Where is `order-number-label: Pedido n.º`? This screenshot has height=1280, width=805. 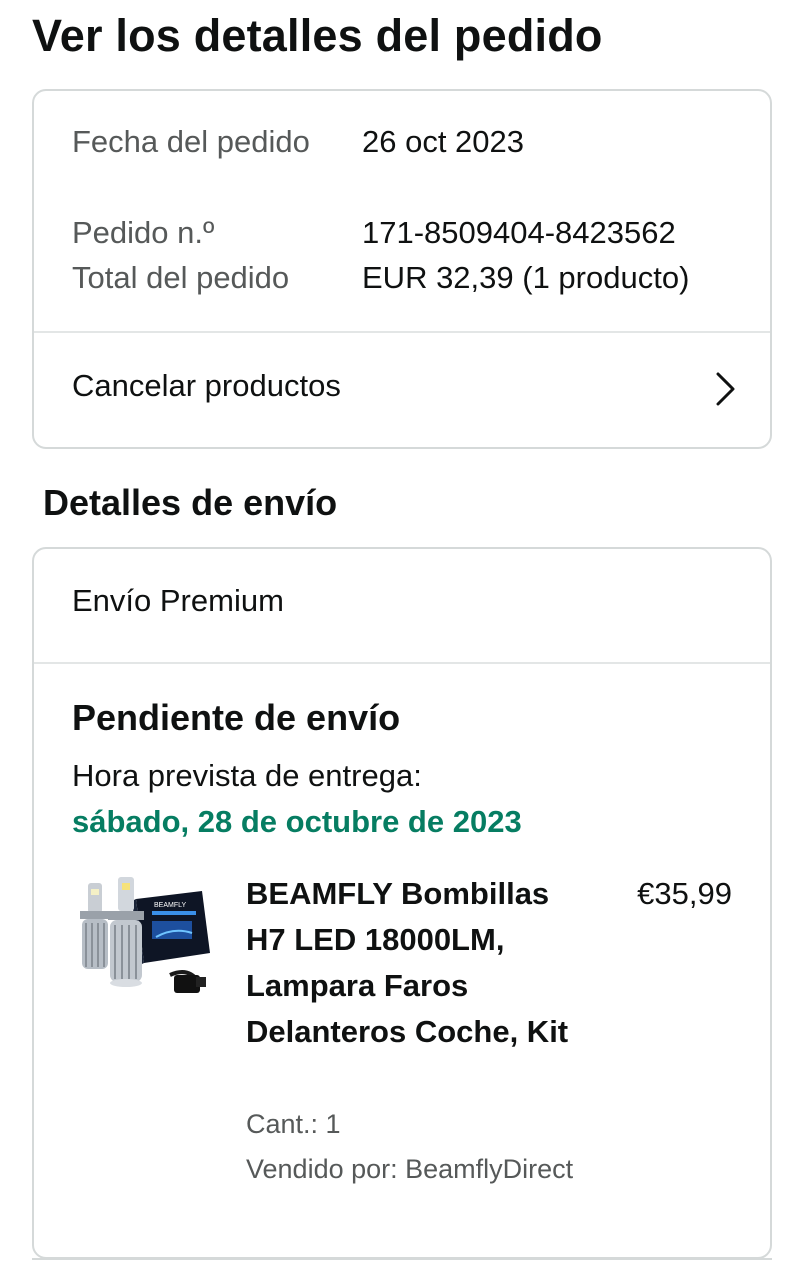 order-number-label: Pedido n.º is located at coordinates (143, 232).